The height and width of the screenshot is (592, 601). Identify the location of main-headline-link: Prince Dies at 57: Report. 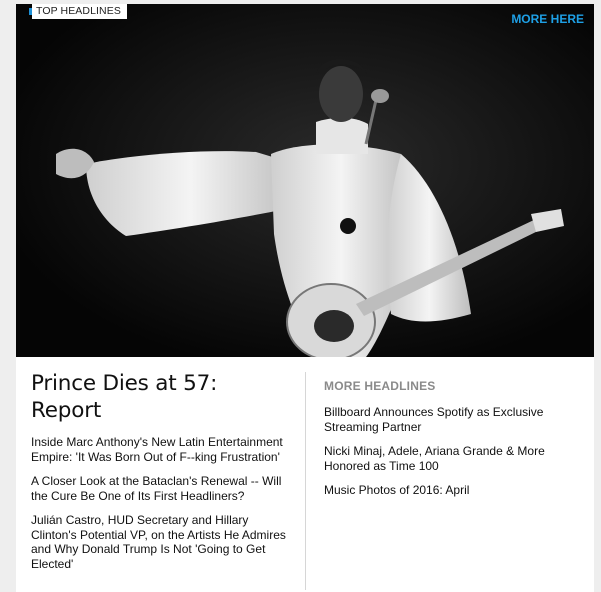
(162, 397).